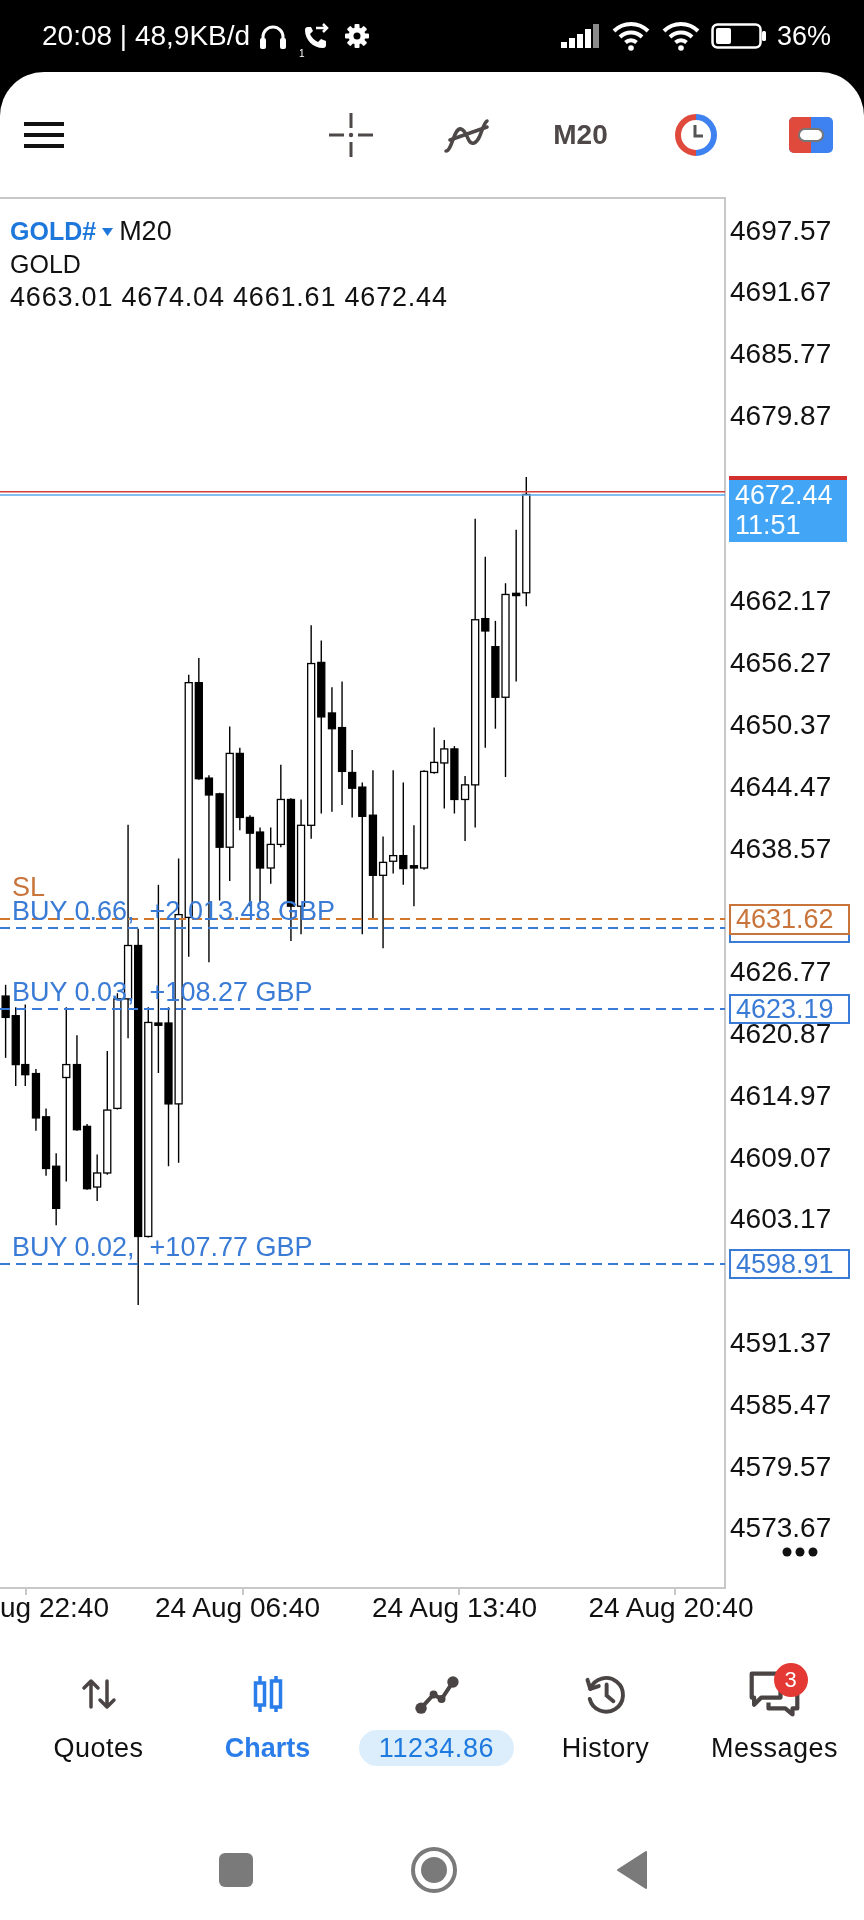  I want to click on order-price-tag: 4623.19, so click(789, 1009).